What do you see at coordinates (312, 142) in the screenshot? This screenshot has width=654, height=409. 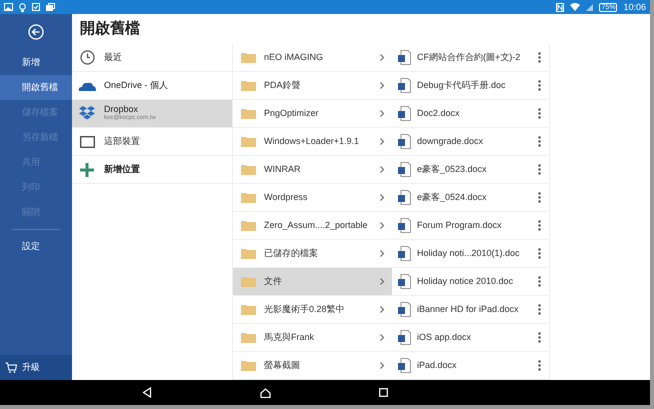 I see `folder-item: Windows+Loader+1.9.1` at bounding box center [312, 142].